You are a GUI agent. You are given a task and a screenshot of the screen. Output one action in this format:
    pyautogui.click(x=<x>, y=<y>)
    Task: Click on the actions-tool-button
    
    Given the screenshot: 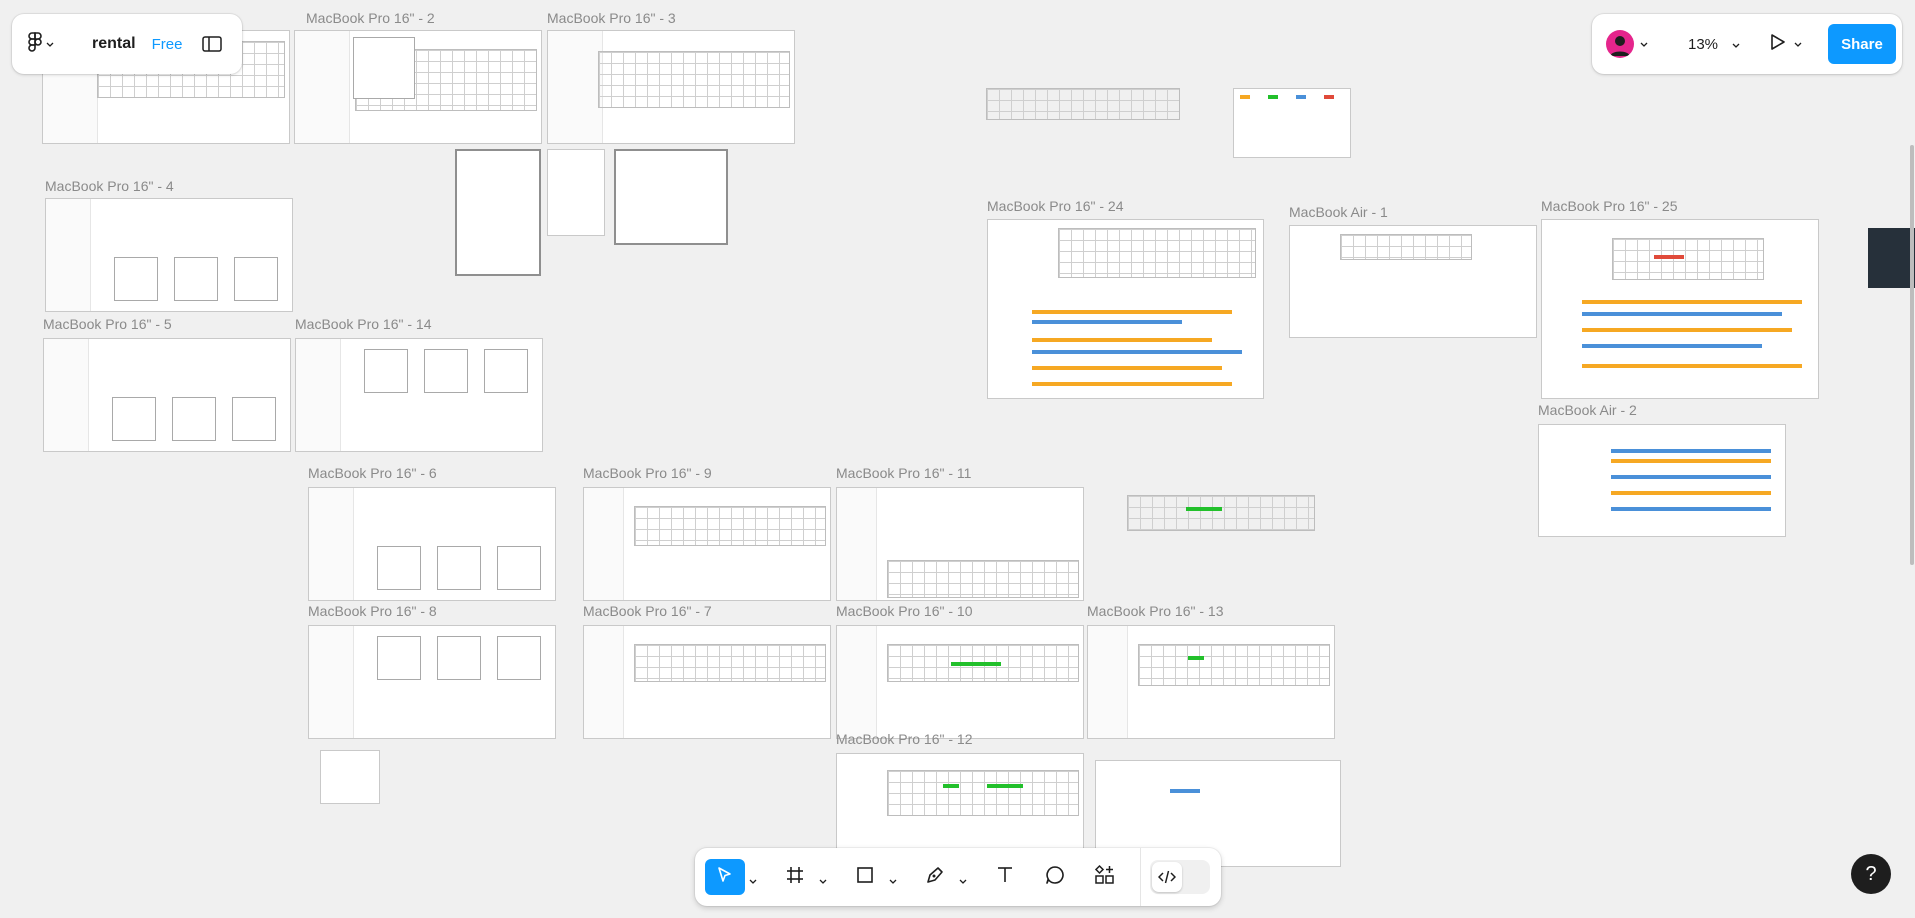 What is the action you would take?
    pyautogui.click(x=1105, y=877)
    